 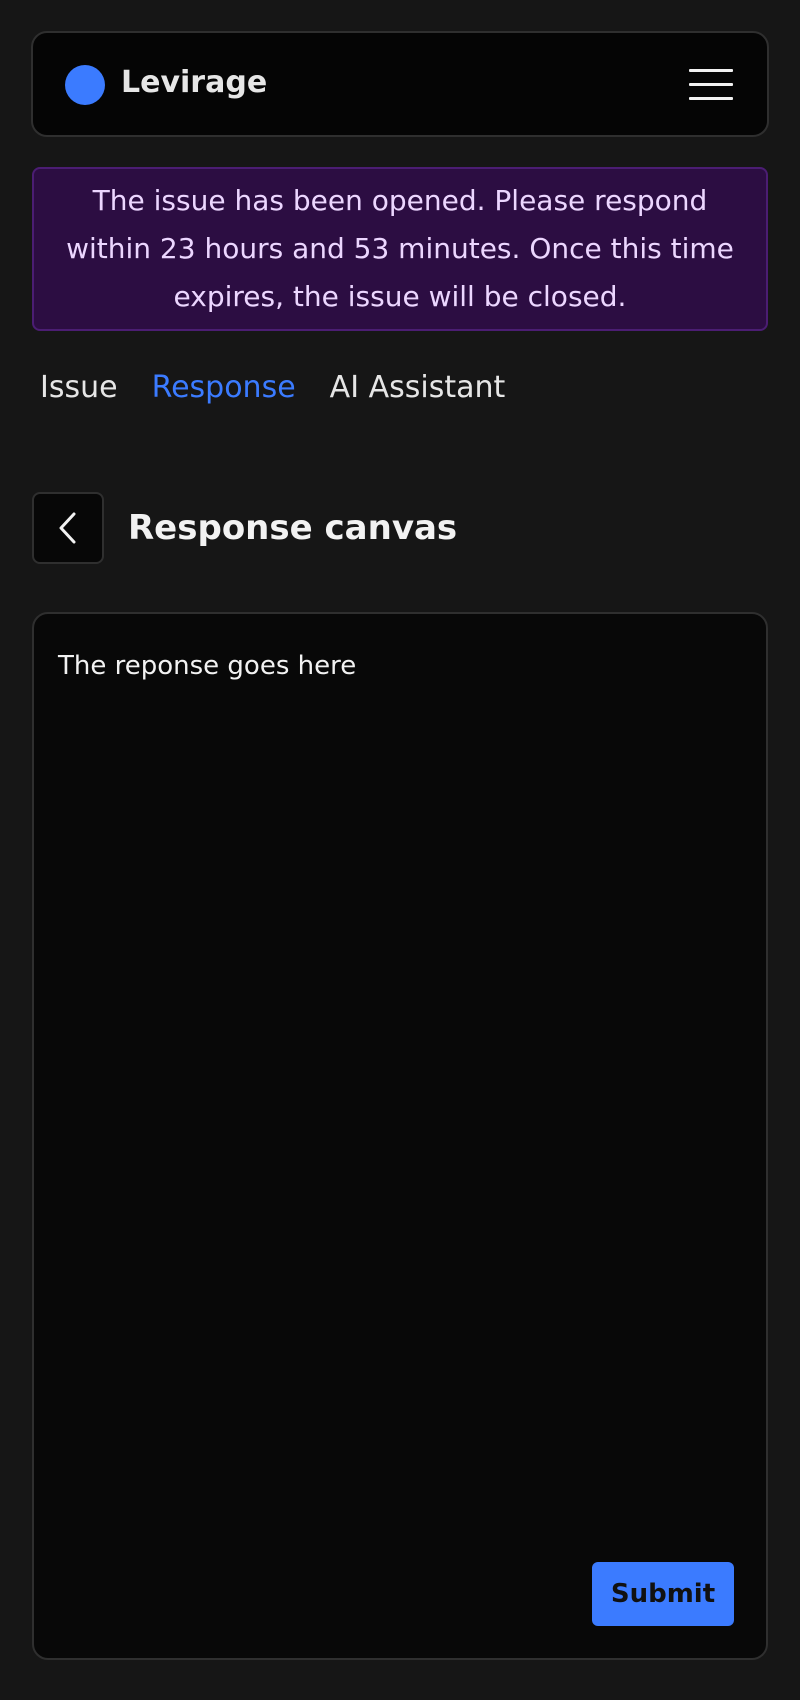 What do you see at coordinates (293, 528) in the screenshot?
I see `page-title: Response canvas` at bounding box center [293, 528].